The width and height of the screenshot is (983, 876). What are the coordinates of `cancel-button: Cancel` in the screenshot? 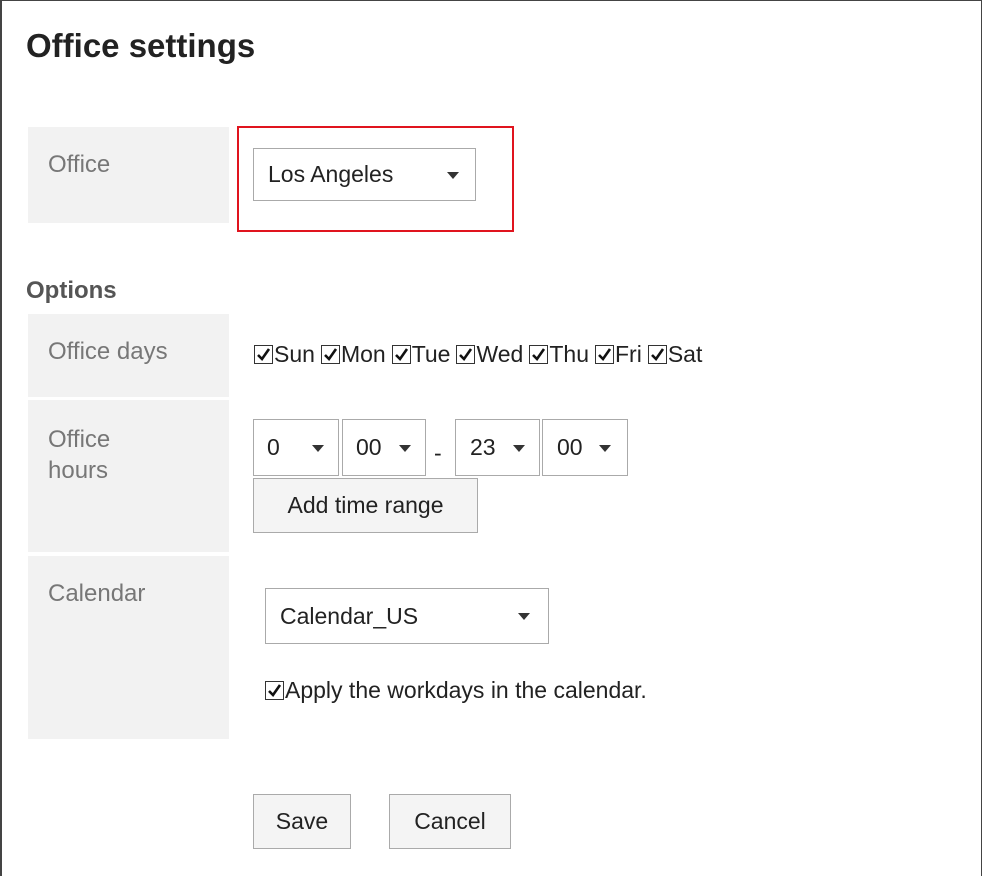 It's located at (450, 821).